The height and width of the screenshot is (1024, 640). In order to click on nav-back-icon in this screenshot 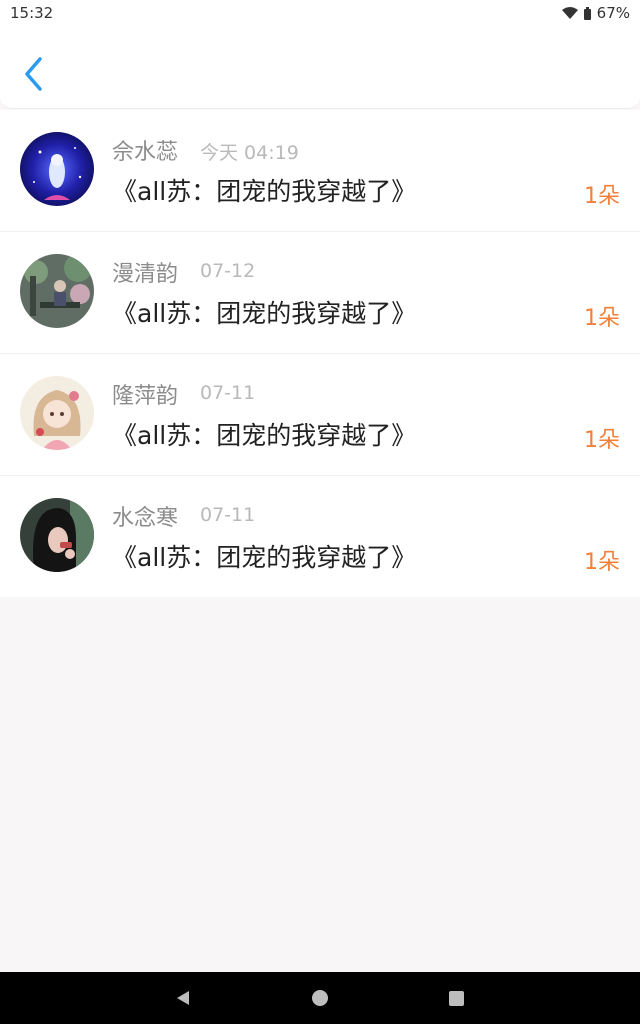, I will do `click(183, 998)`.